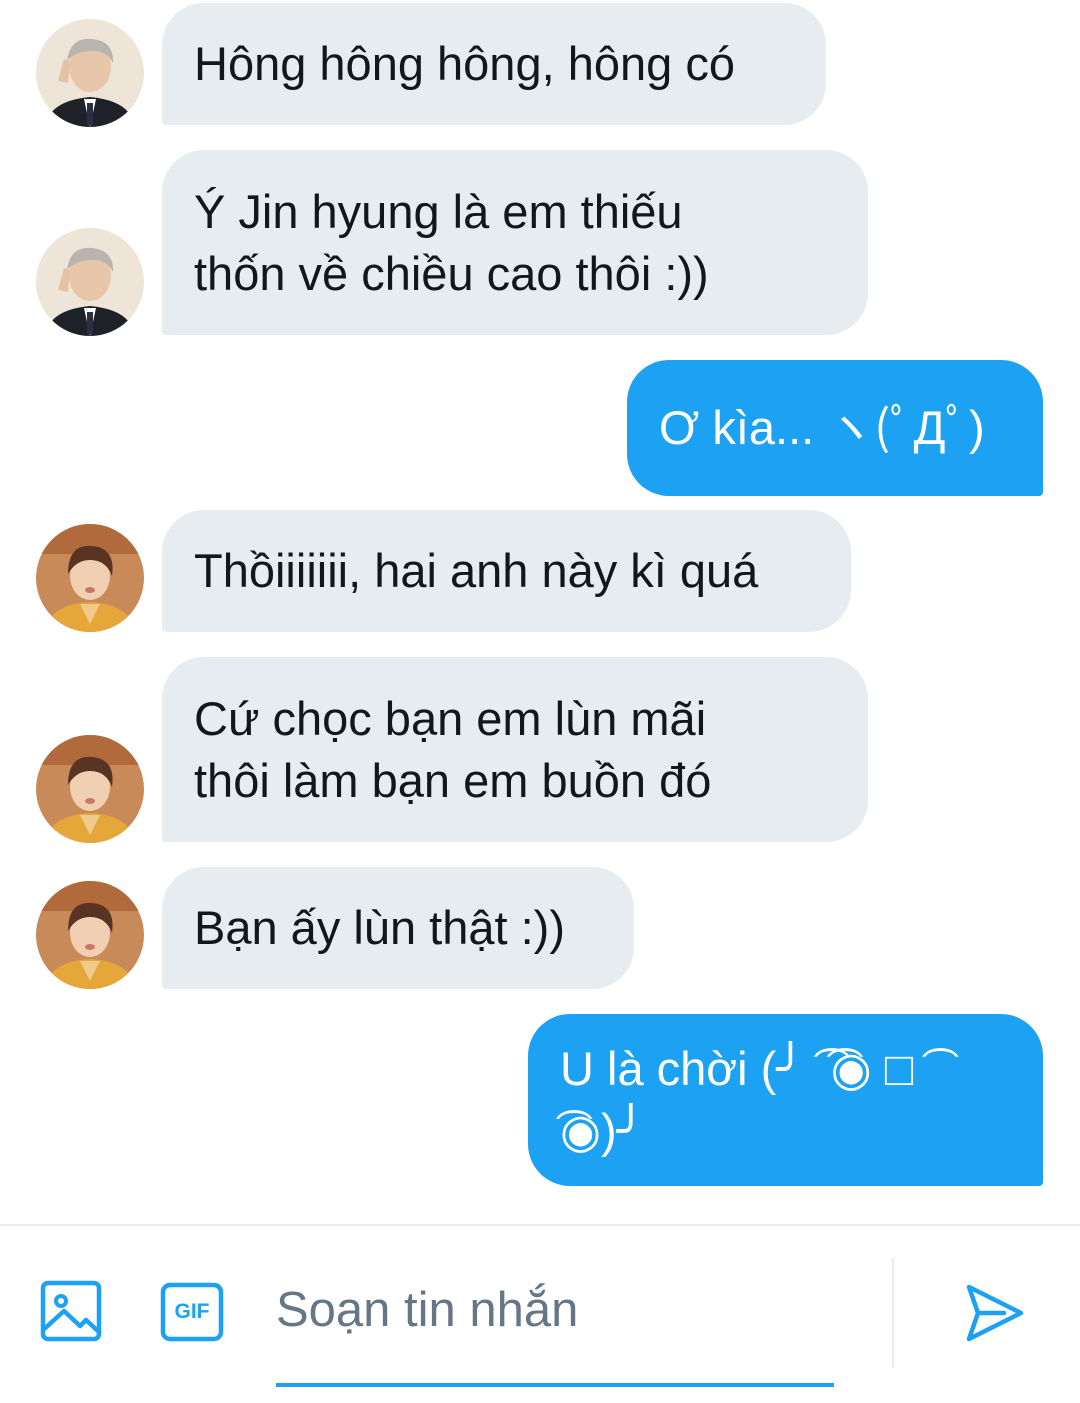  I want to click on message-composer: GIF, so click(540, 1313).